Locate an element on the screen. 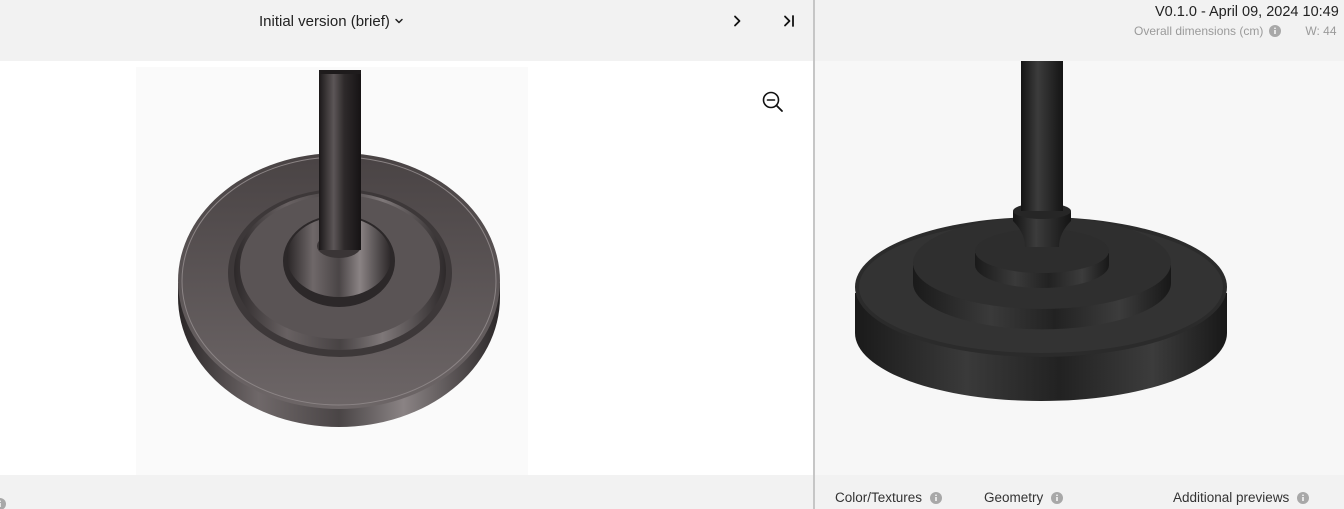 The image size is (1344, 509). tab-geometry: Geometry is located at coordinates (1024, 497).